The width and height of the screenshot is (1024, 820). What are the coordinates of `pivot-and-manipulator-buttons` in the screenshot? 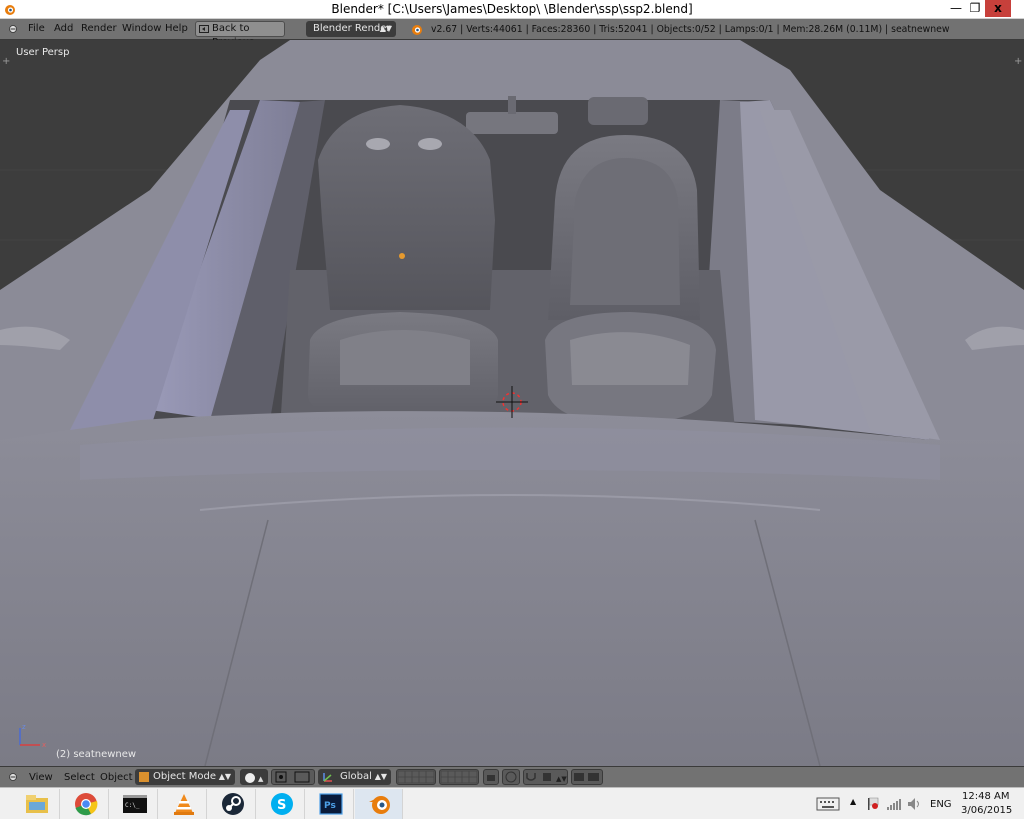 It's located at (293, 777).